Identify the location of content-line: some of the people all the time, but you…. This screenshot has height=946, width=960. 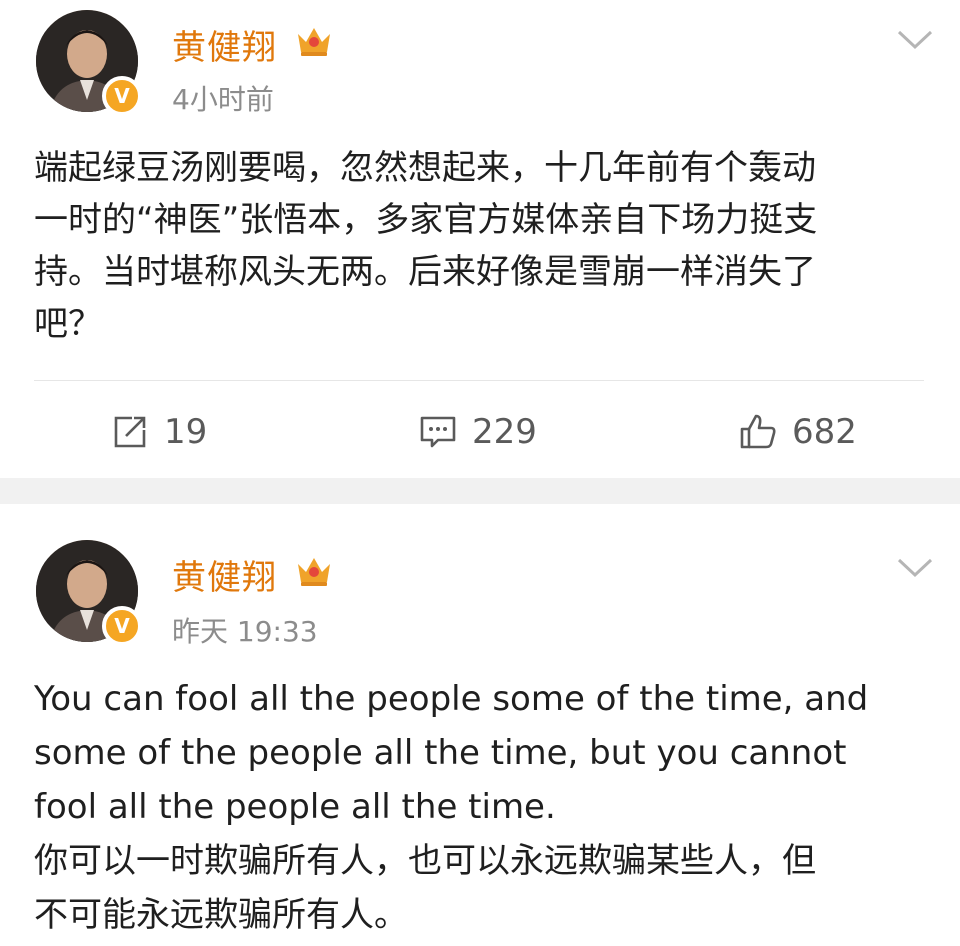
(440, 753).